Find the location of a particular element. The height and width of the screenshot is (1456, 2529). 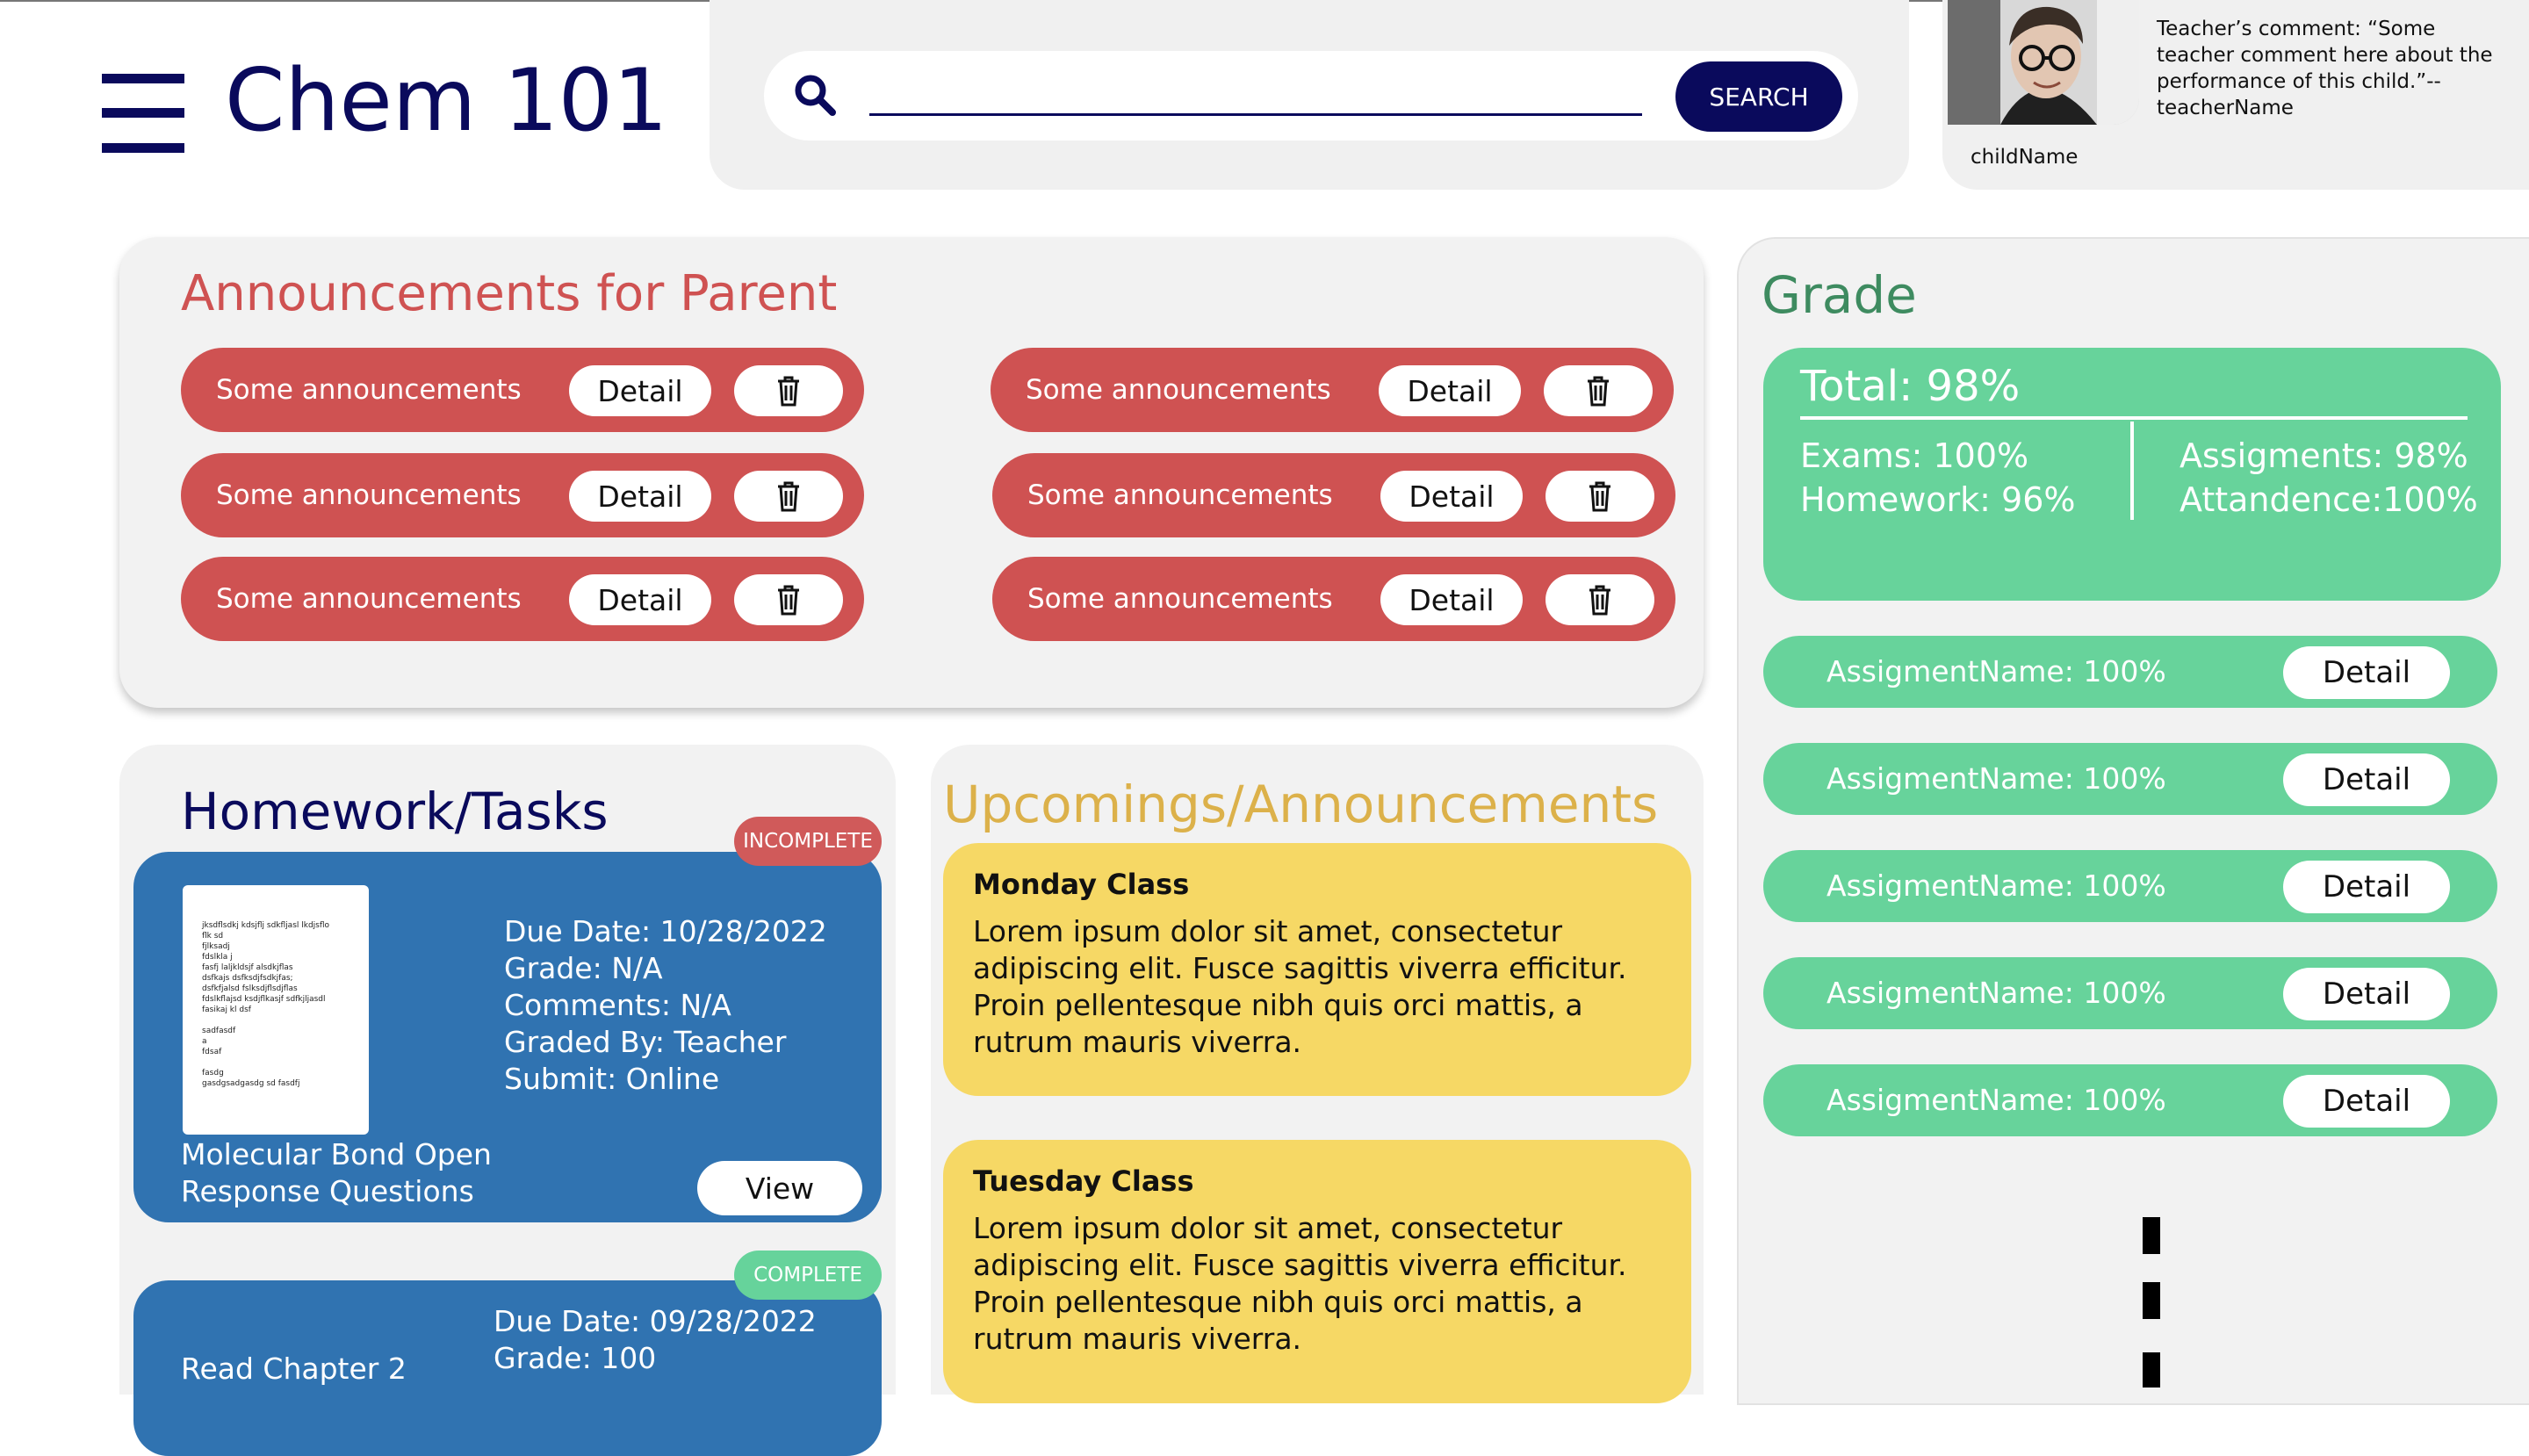

task-due-date: Due Date: 10/28/2022 is located at coordinates (666, 931).